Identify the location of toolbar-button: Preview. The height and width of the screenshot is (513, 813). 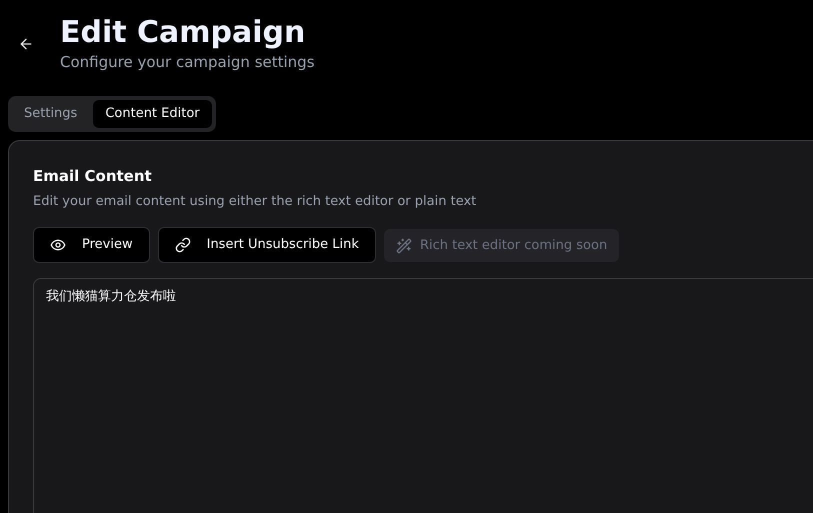
(91, 245).